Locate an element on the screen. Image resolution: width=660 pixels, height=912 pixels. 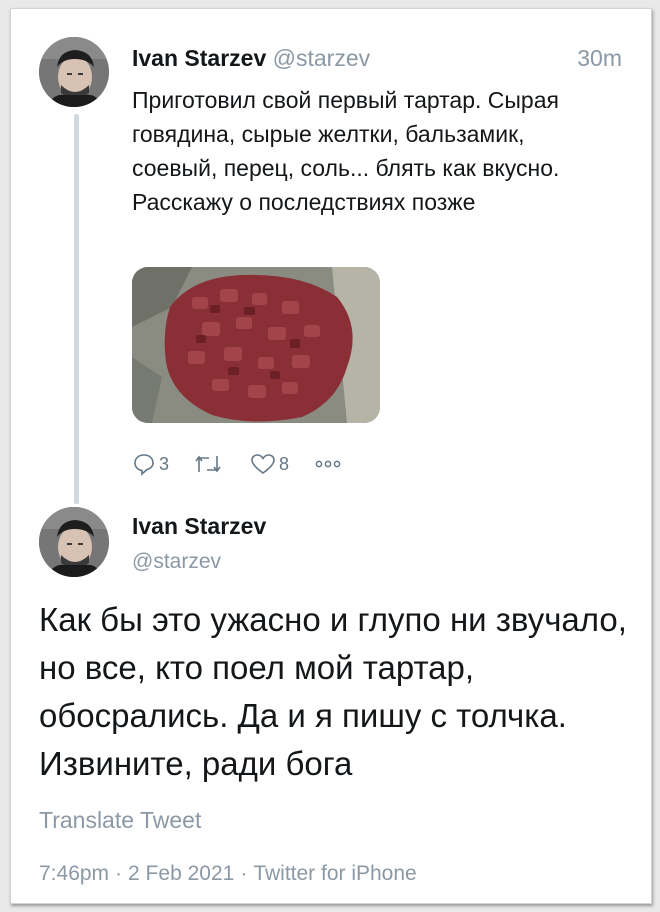
reply-icon is located at coordinates (144, 465).